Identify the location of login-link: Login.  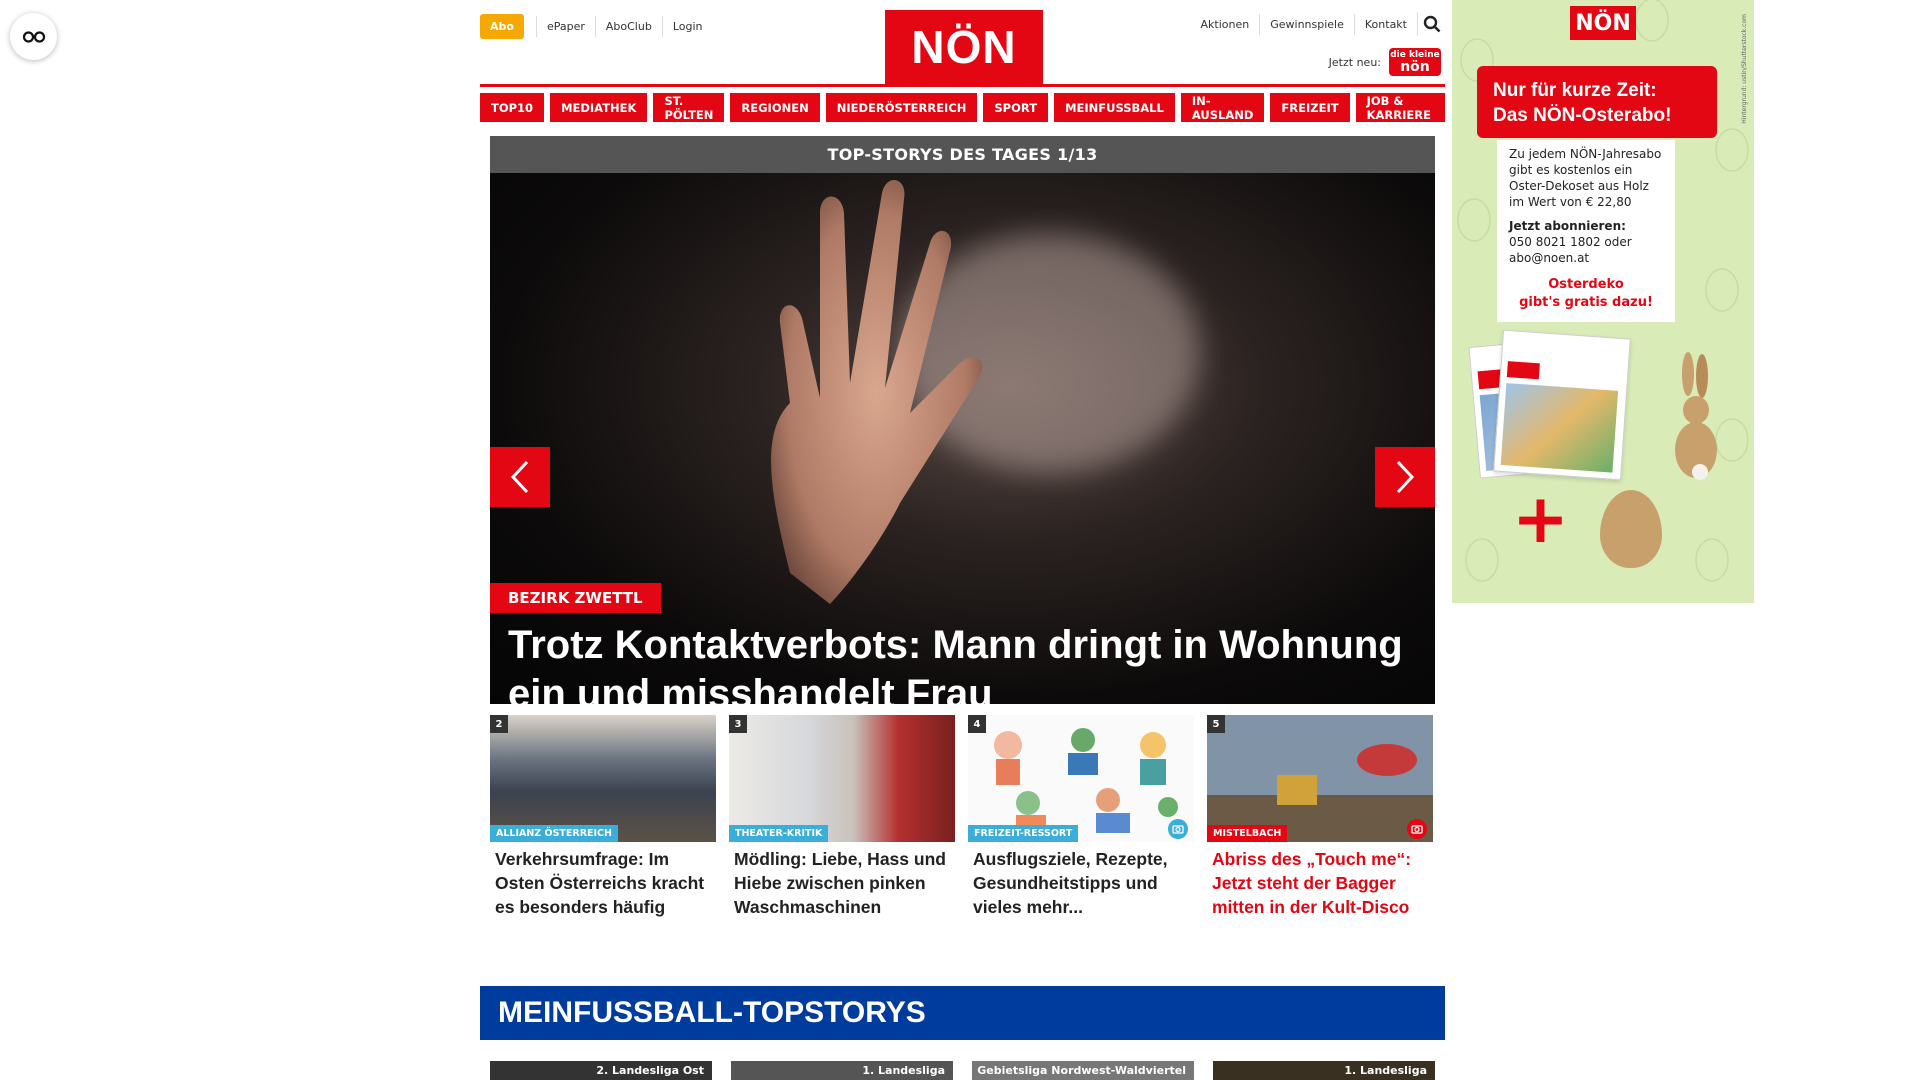
(687, 26).